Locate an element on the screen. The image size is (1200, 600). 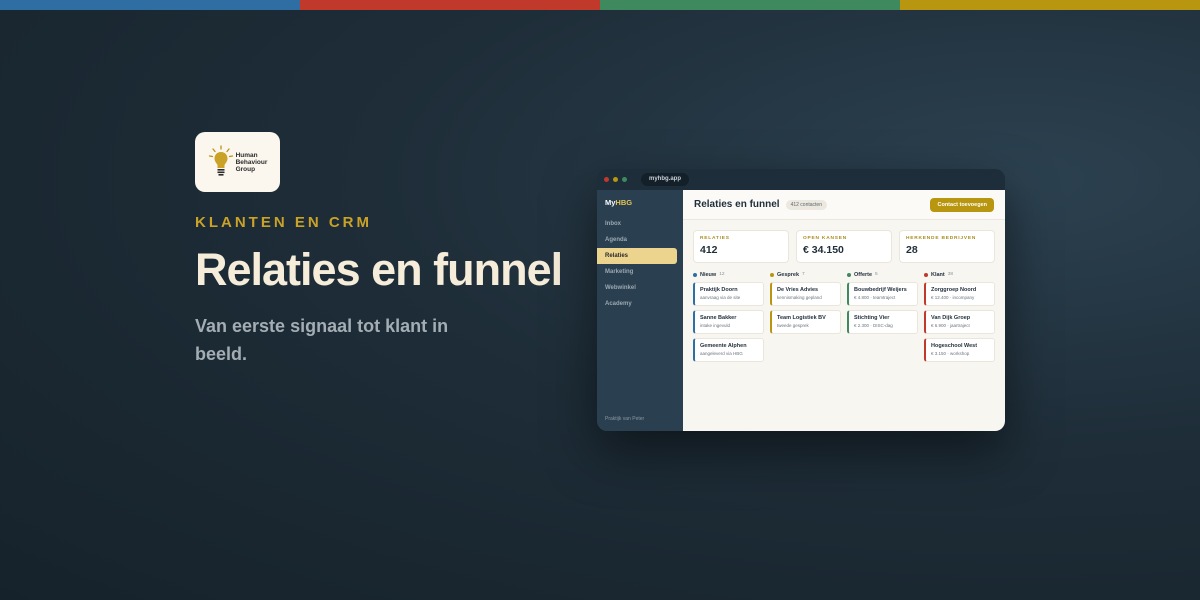
card-title: Sanne Bakker is located at coordinates (718, 318).